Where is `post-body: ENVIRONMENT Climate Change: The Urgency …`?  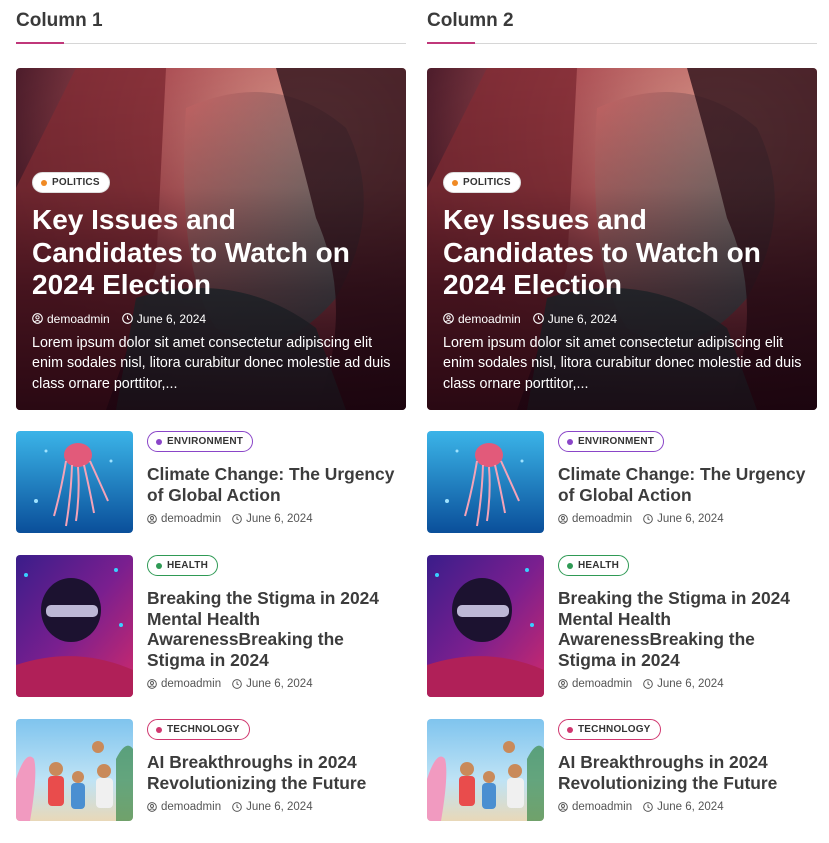 post-body: ENVIRONMENT Climate Change: The Urgency … is located at coordinates (687, 478).